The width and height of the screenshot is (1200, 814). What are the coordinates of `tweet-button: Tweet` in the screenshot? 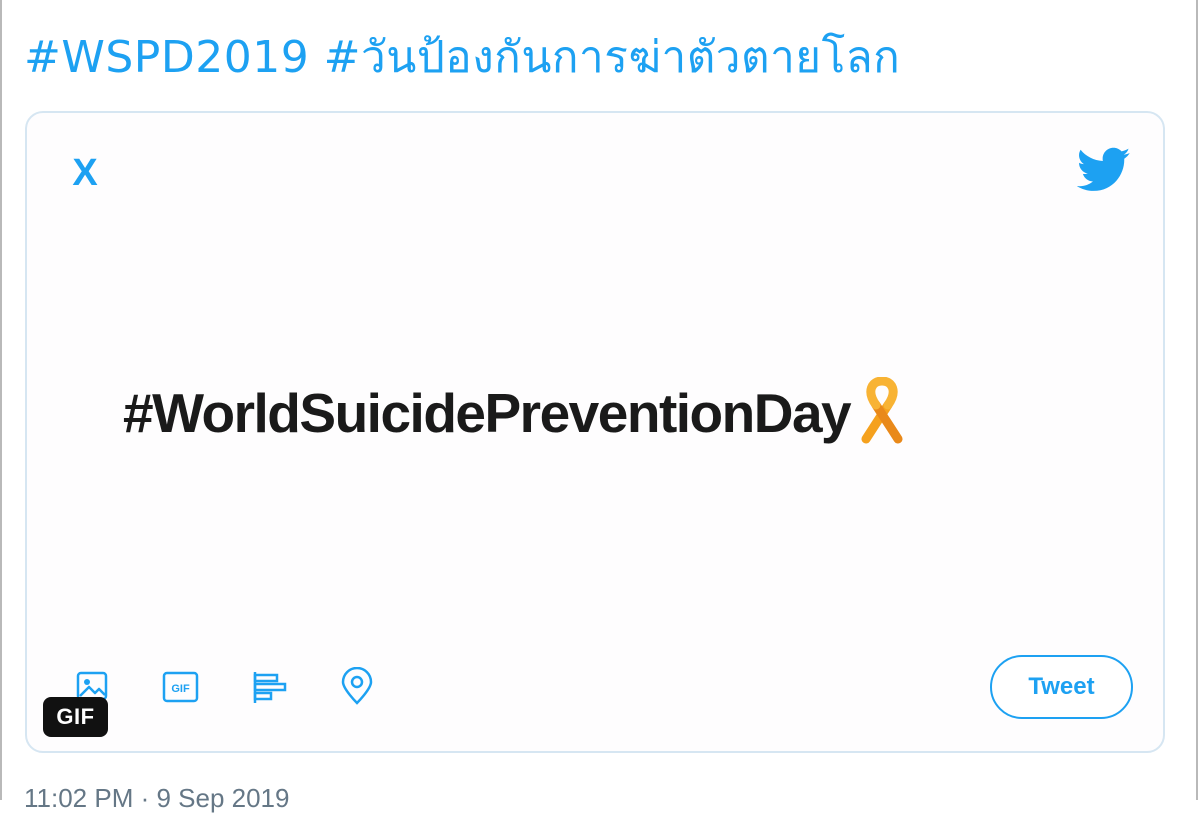 It's located at (1061, 687).